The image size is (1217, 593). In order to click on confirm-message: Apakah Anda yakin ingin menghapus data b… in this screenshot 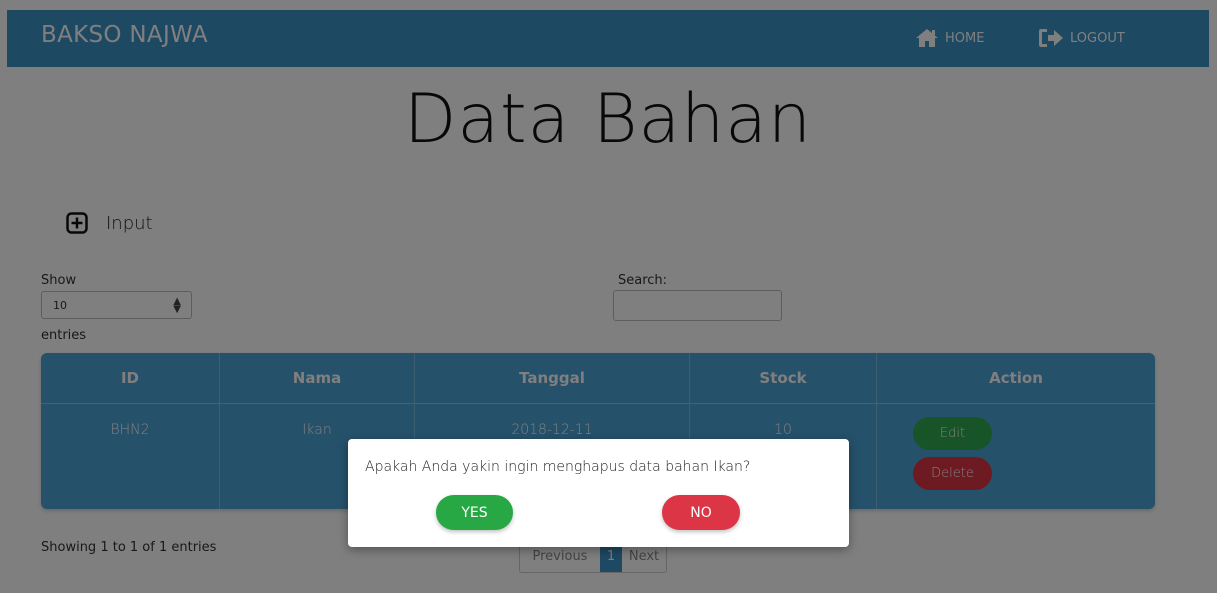, I will do `click(558, 467)`.